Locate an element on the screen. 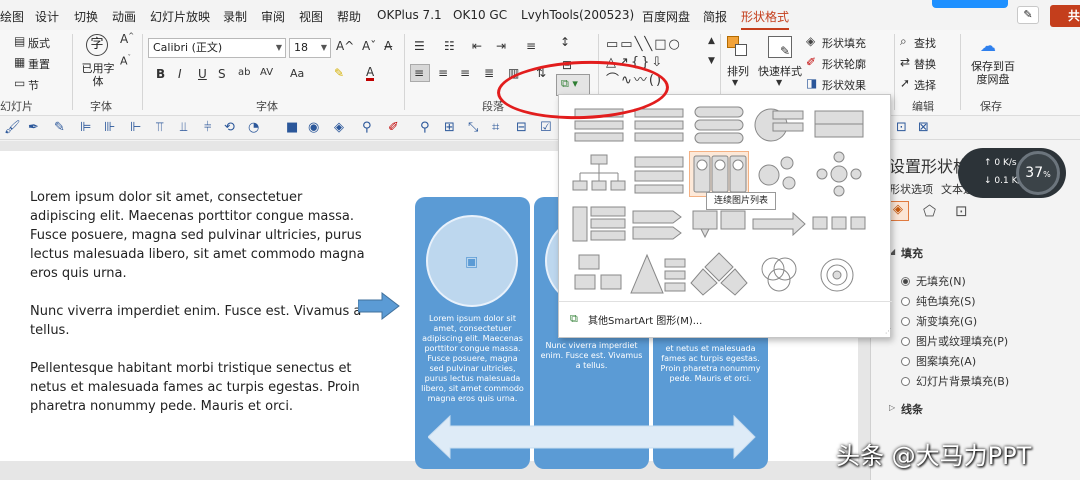 The image size is (1080, 480). underline-button: U is located at coordinates (202, 74).